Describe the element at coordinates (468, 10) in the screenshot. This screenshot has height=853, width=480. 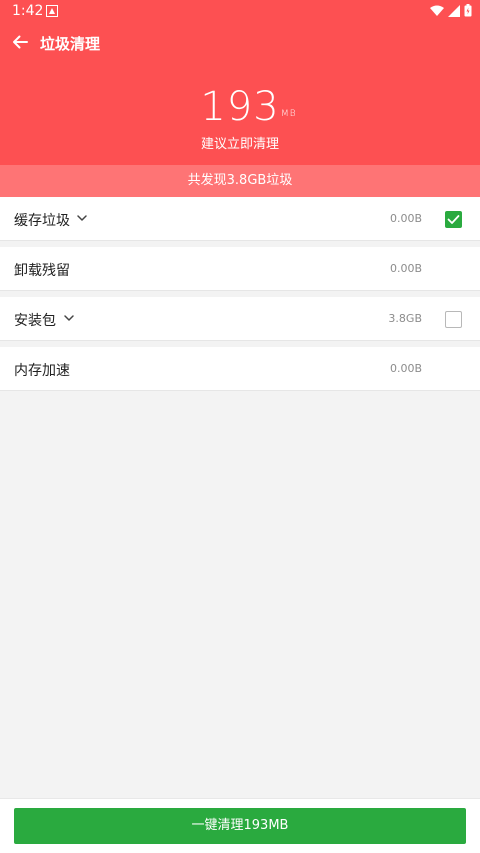
I see `battery-icon` at that location.